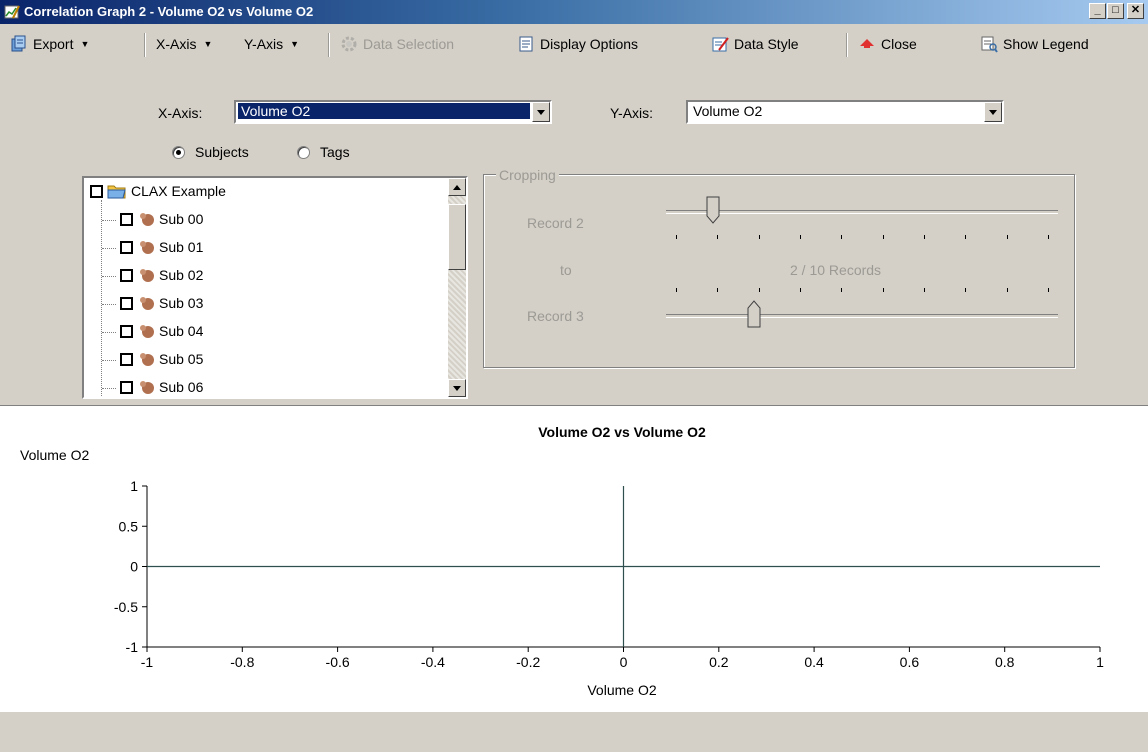 The height and width of the screenshot is (752, 1148). I want to click on export-icon, so click(18, 43).